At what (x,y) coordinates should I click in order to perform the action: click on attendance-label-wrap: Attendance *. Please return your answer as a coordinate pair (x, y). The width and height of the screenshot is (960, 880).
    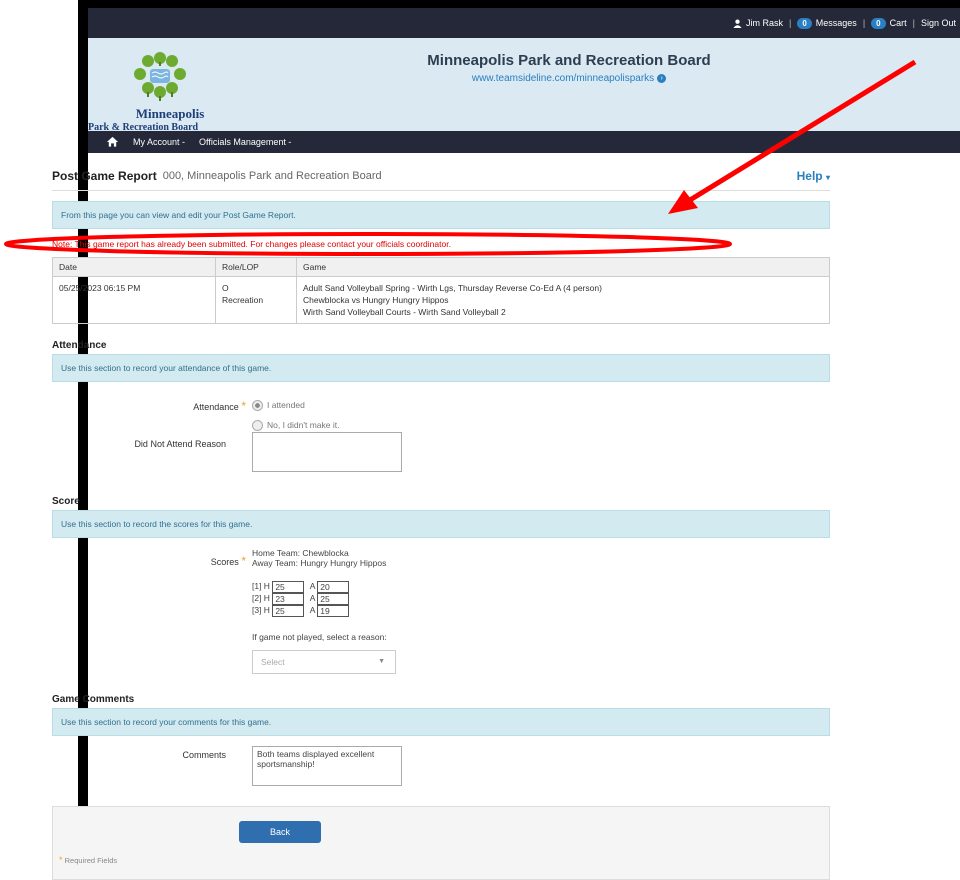
    Looking at the image, I should click on (189, 406).